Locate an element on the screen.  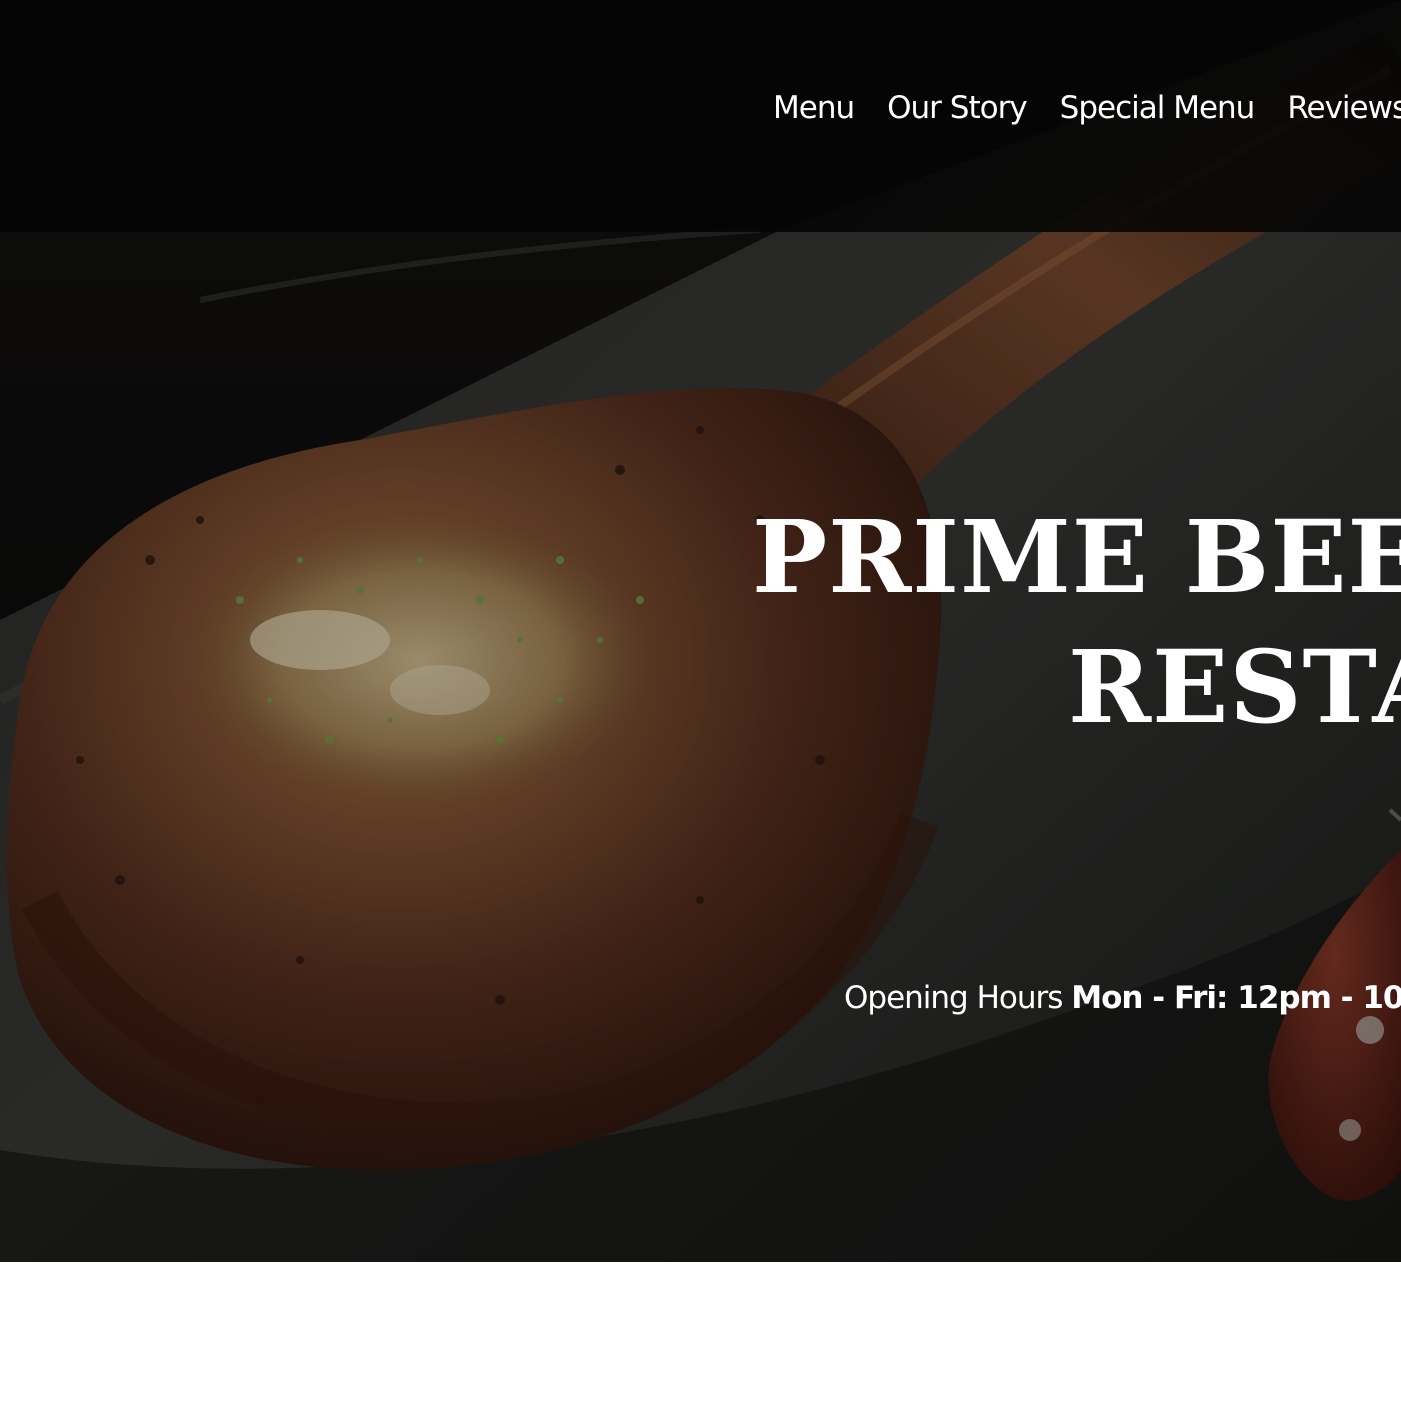
opening-hours: Opening Hours Mon - Fri: 12pm - 10pm is located at coordinates (1122, 998).